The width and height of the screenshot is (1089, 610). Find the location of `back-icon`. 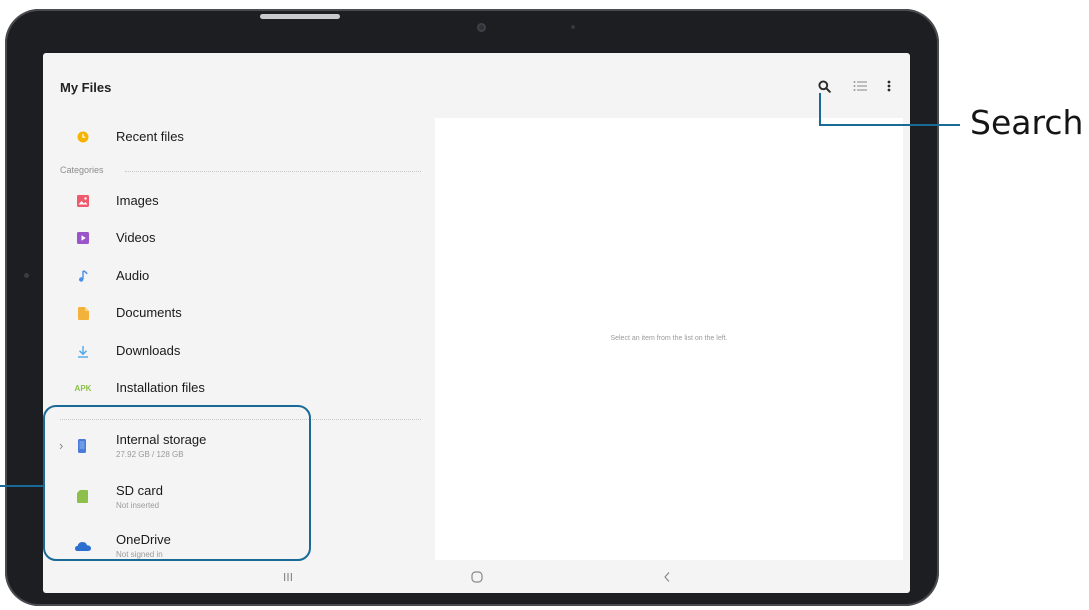

back-icon is located at coordinates (667, 577).